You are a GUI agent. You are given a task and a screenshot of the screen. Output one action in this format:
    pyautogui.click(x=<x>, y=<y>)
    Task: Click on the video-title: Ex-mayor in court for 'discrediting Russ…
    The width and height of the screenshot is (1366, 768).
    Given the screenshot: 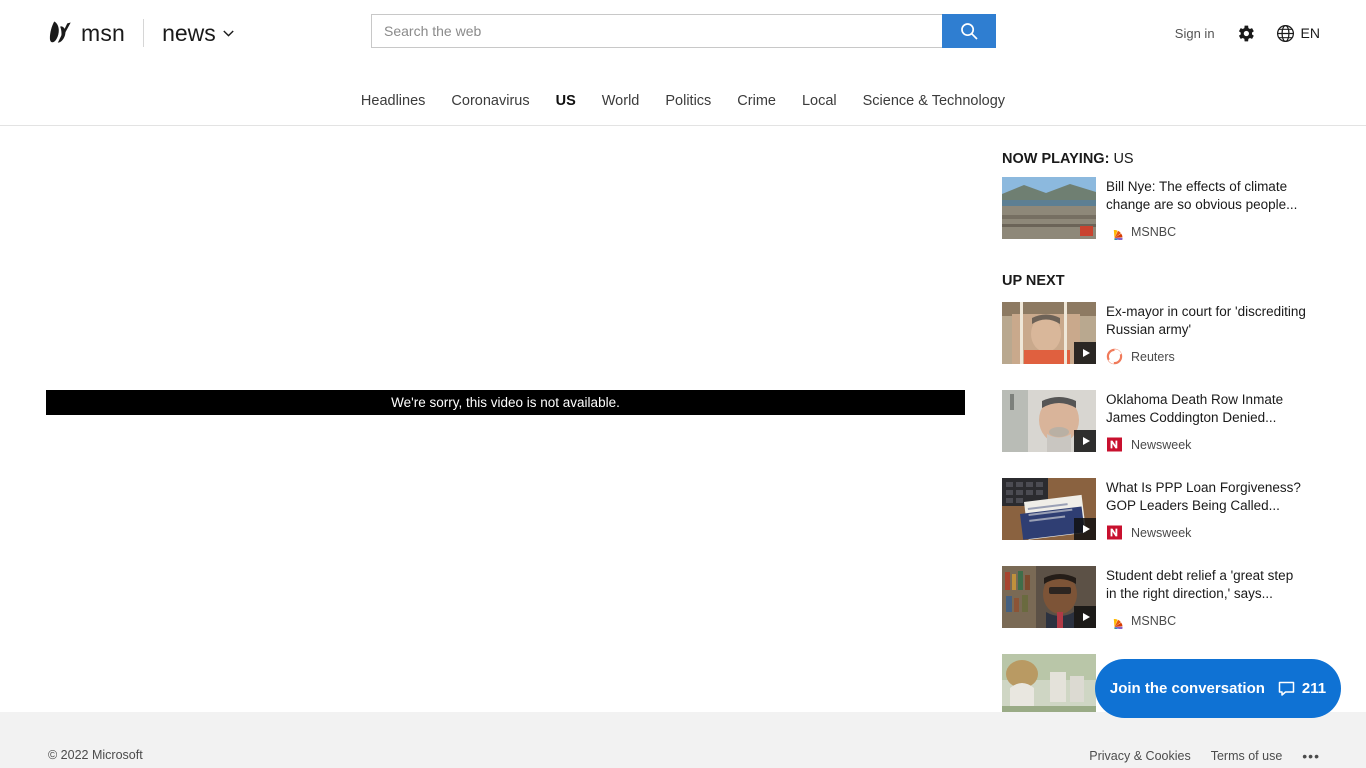 What is the action you would take?
    pyautogui.click(x=1206, y=320)
    